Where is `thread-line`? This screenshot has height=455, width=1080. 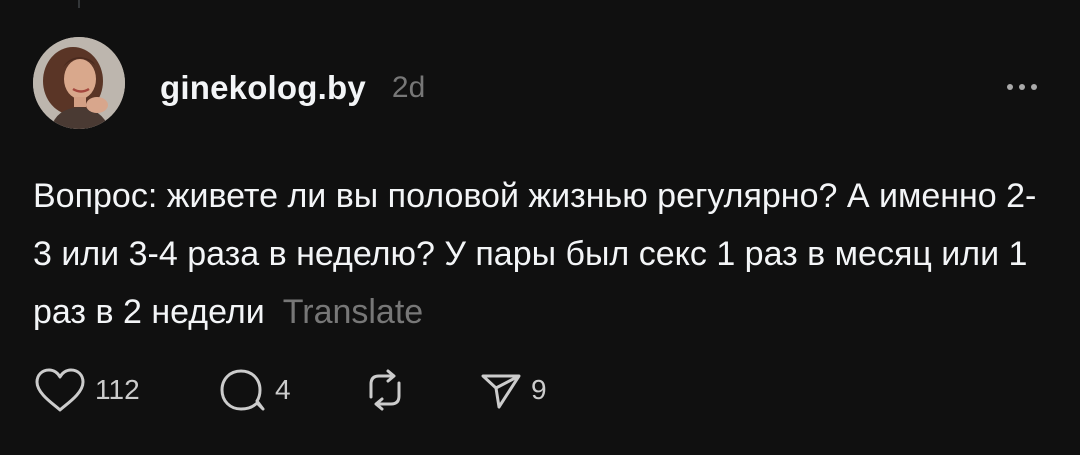 thread-line is located at coordinates (79, 4).